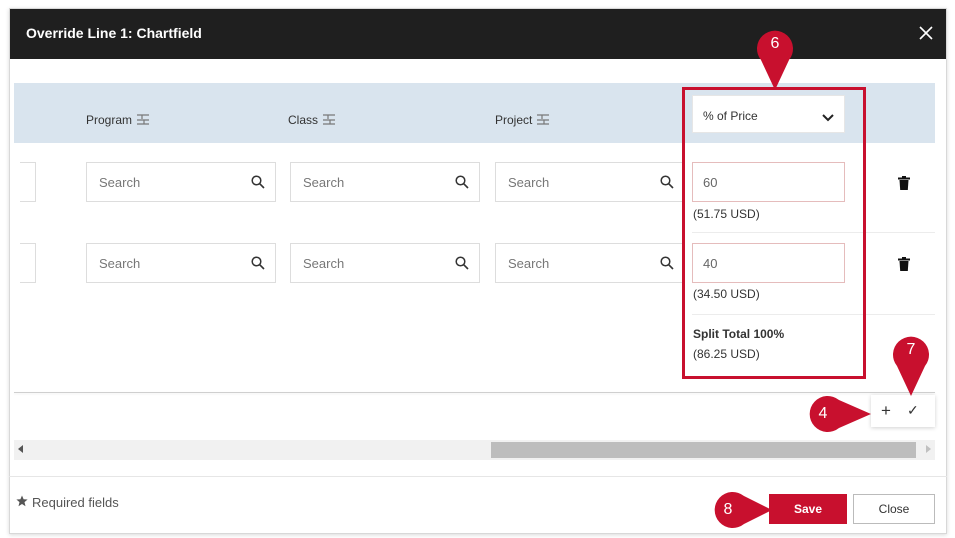  I want to click on scroll-right-icon, so click(928, 449).